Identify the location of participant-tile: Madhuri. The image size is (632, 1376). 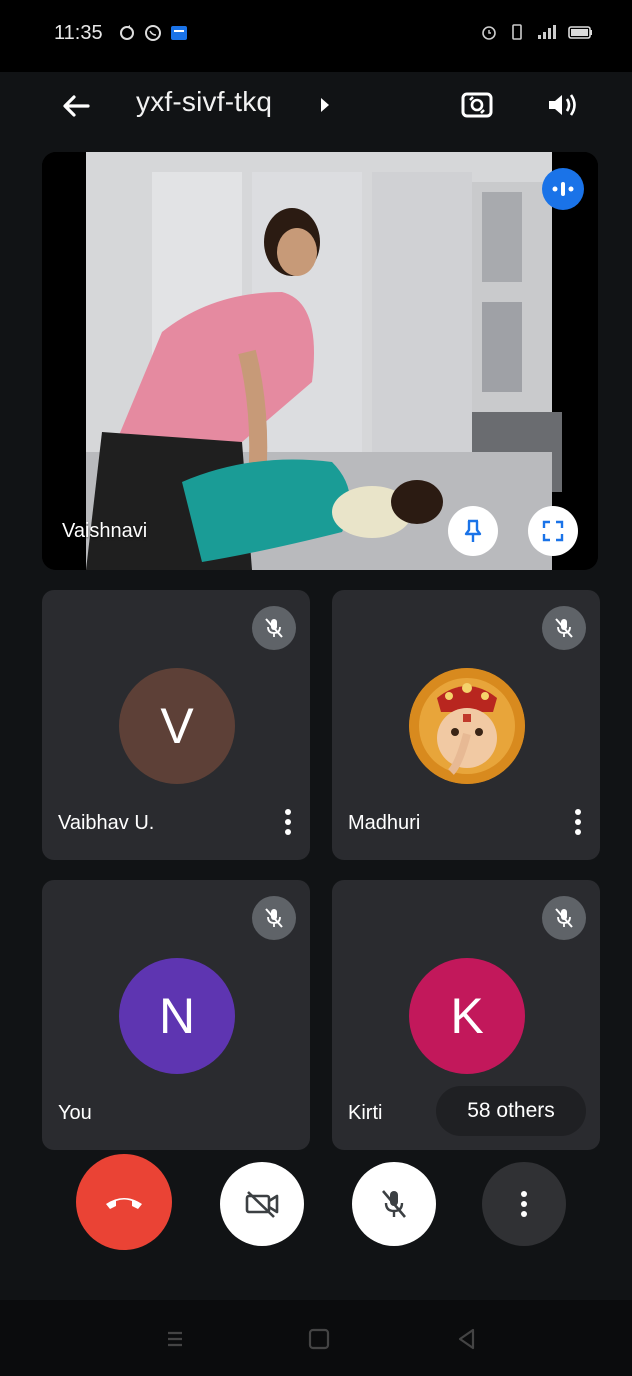
(466, 725).